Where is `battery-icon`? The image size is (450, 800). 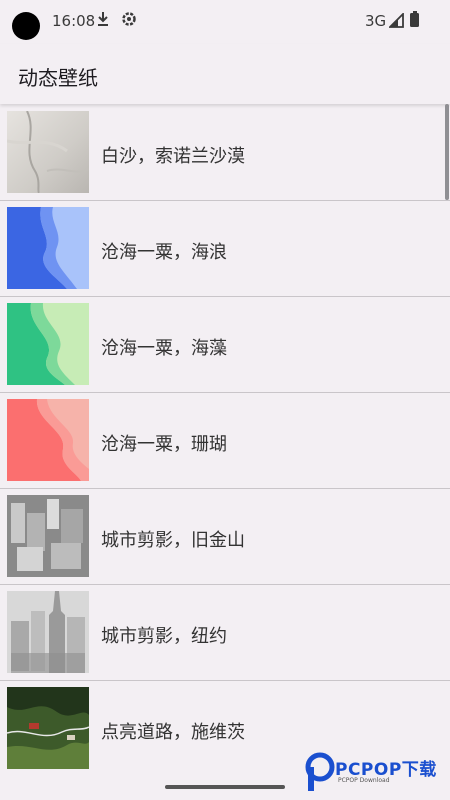
battery-icon is located at coordinates (414, 19).